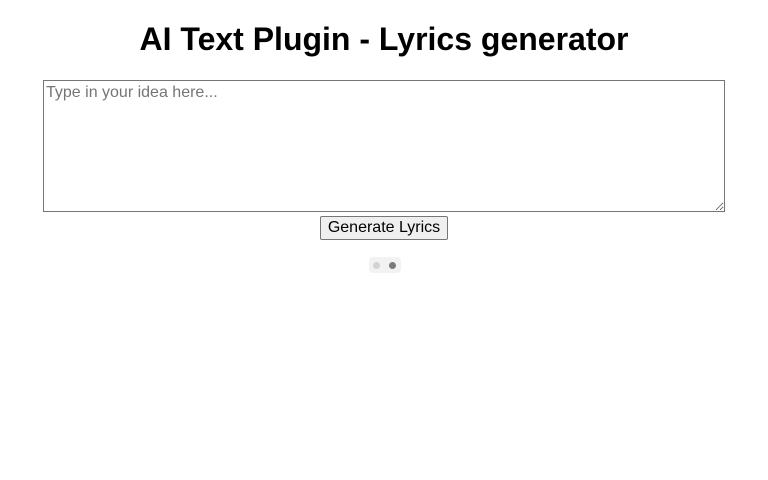  I want to click on page-title: AI Text Plugin - Lyrics generator, so click(384, 39).